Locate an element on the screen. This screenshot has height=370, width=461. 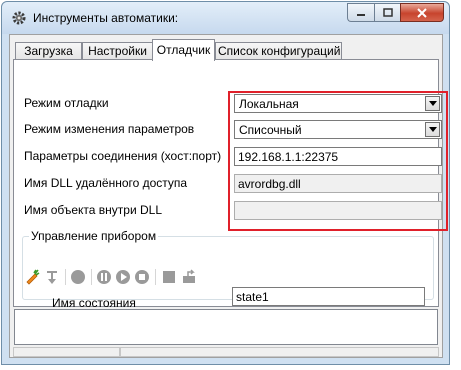
close-button is located at coordinates (422, 12).